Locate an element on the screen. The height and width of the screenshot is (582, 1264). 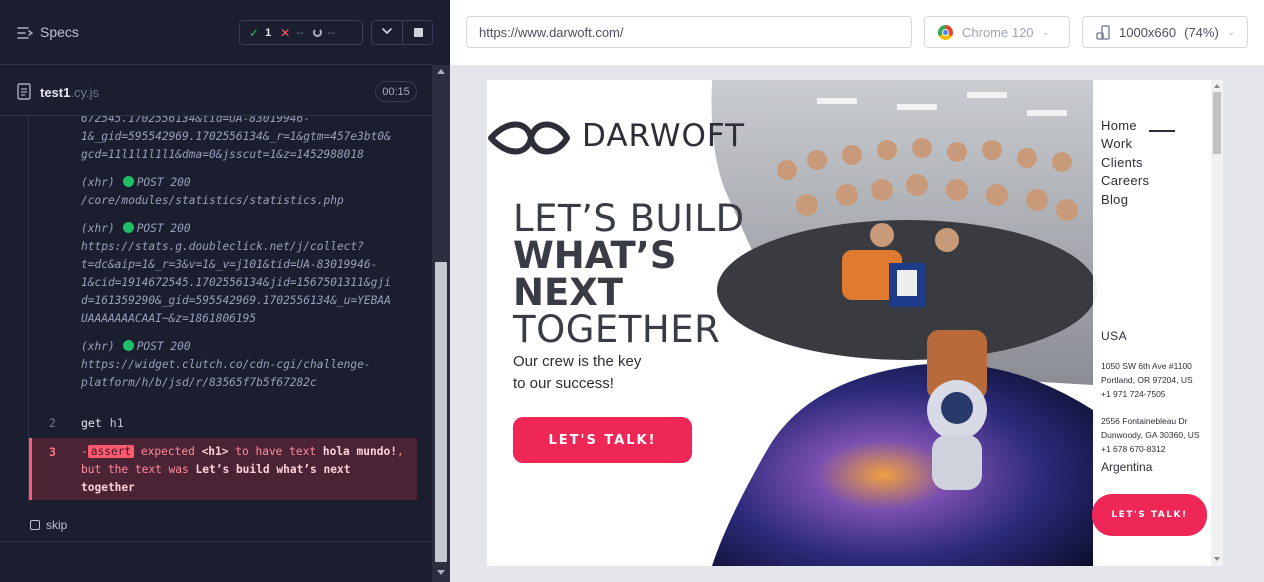
hero-line-2: WHAT’S is located at coordinates (595, 255).